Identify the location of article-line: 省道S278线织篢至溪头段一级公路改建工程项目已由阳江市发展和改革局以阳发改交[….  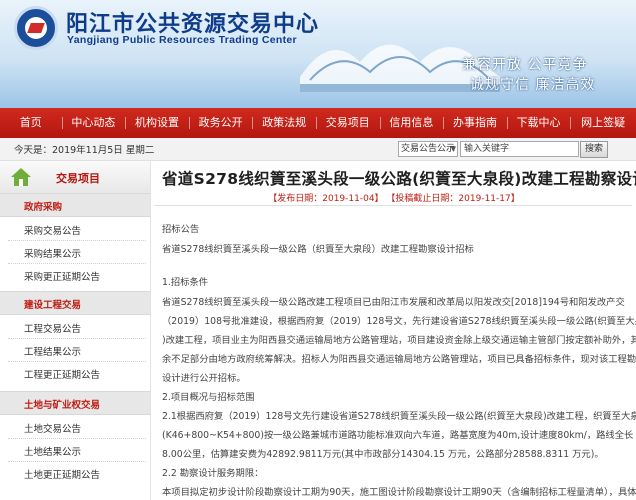
(393, 302).